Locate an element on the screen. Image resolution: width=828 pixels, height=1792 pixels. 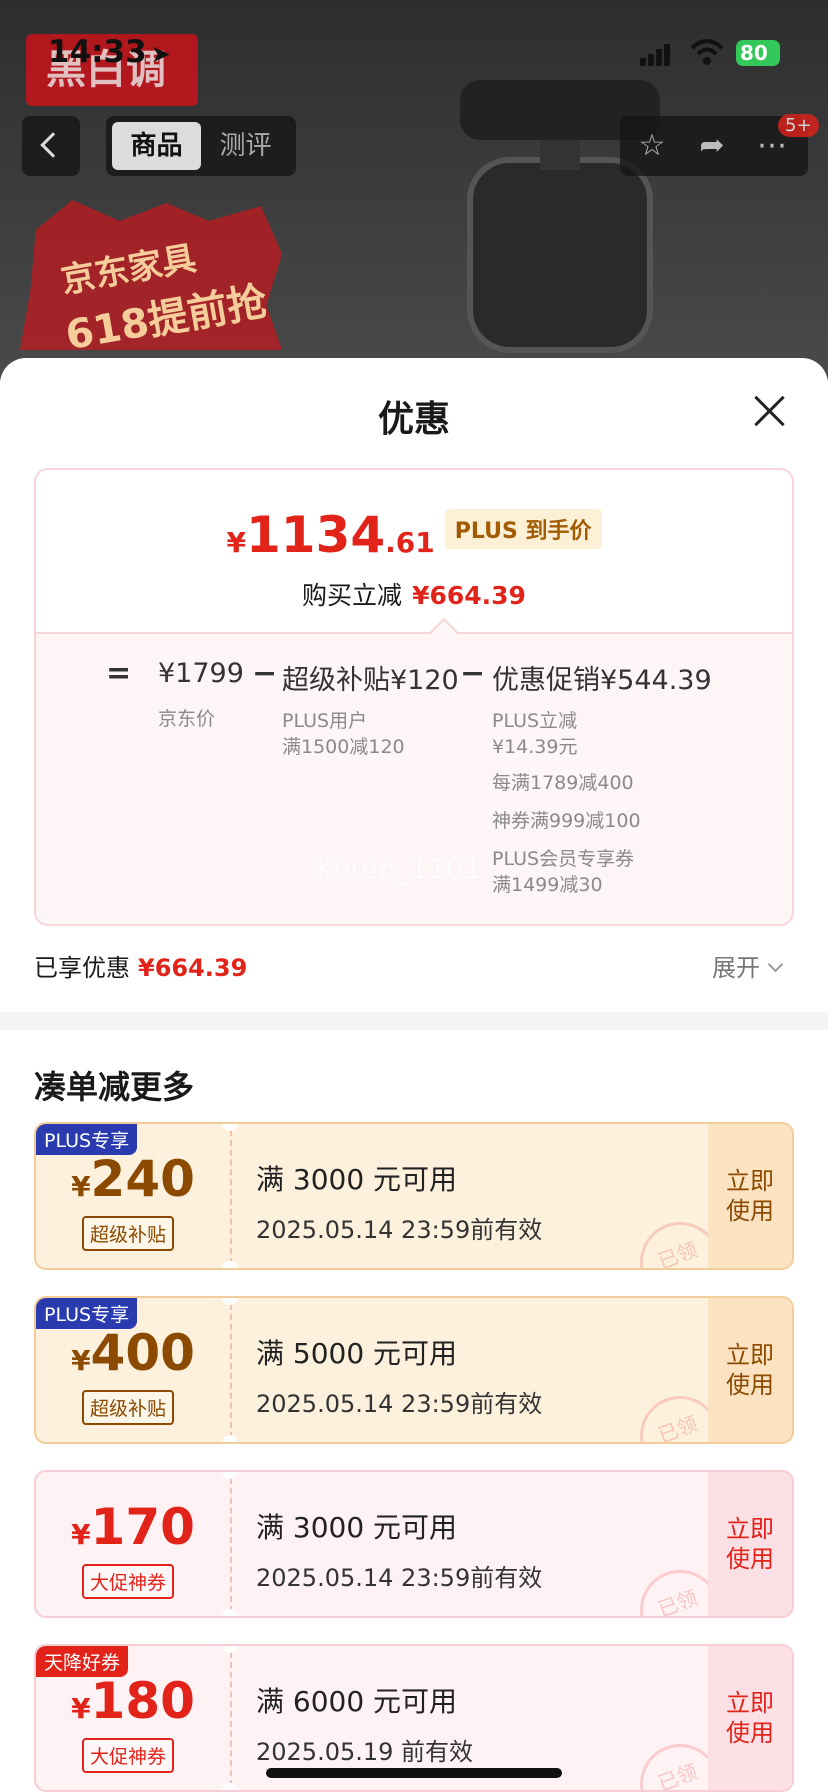
instant-discount-value: ¥664.39 is located at coordinates (469, 595).